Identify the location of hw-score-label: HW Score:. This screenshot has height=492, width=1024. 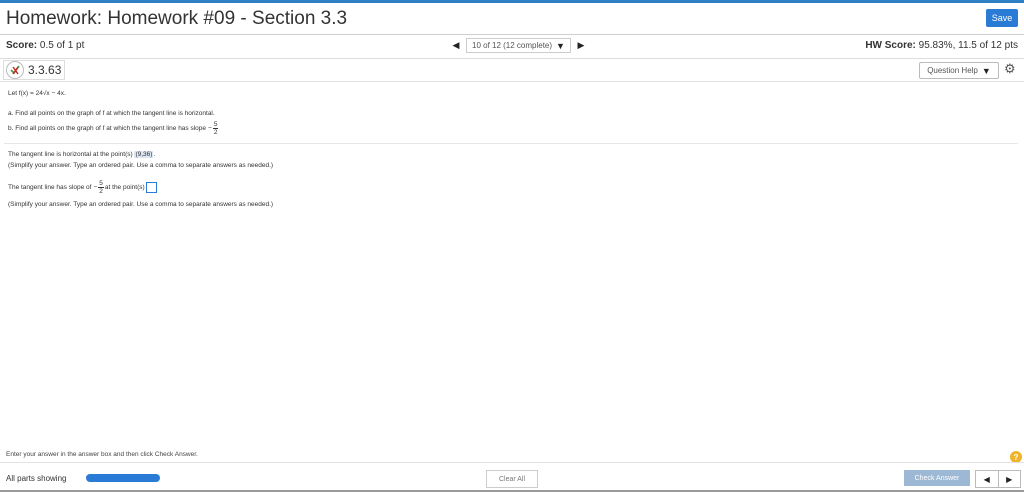
(890, 45).